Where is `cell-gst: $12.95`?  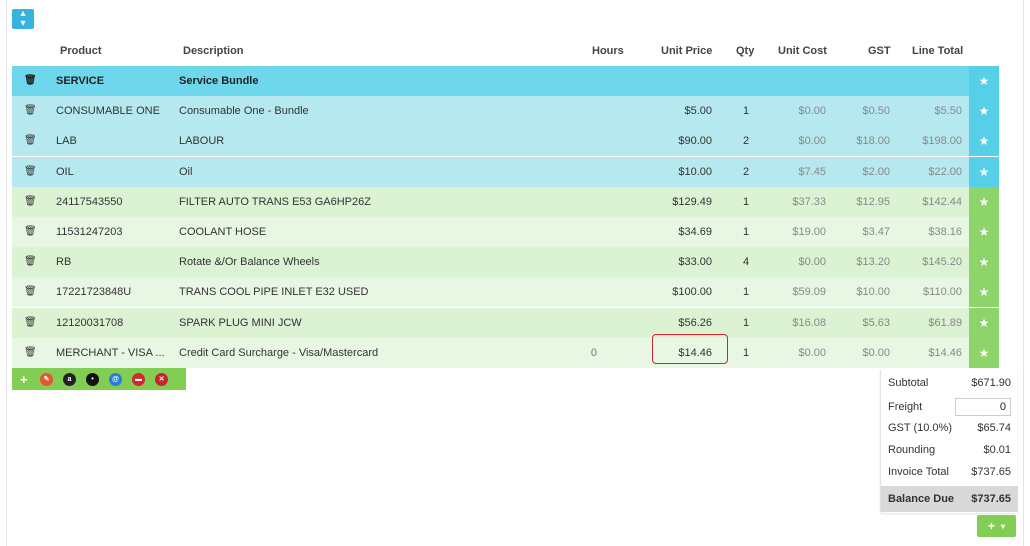 cell-gst: $12.95 is located at coordinates (873, 201).